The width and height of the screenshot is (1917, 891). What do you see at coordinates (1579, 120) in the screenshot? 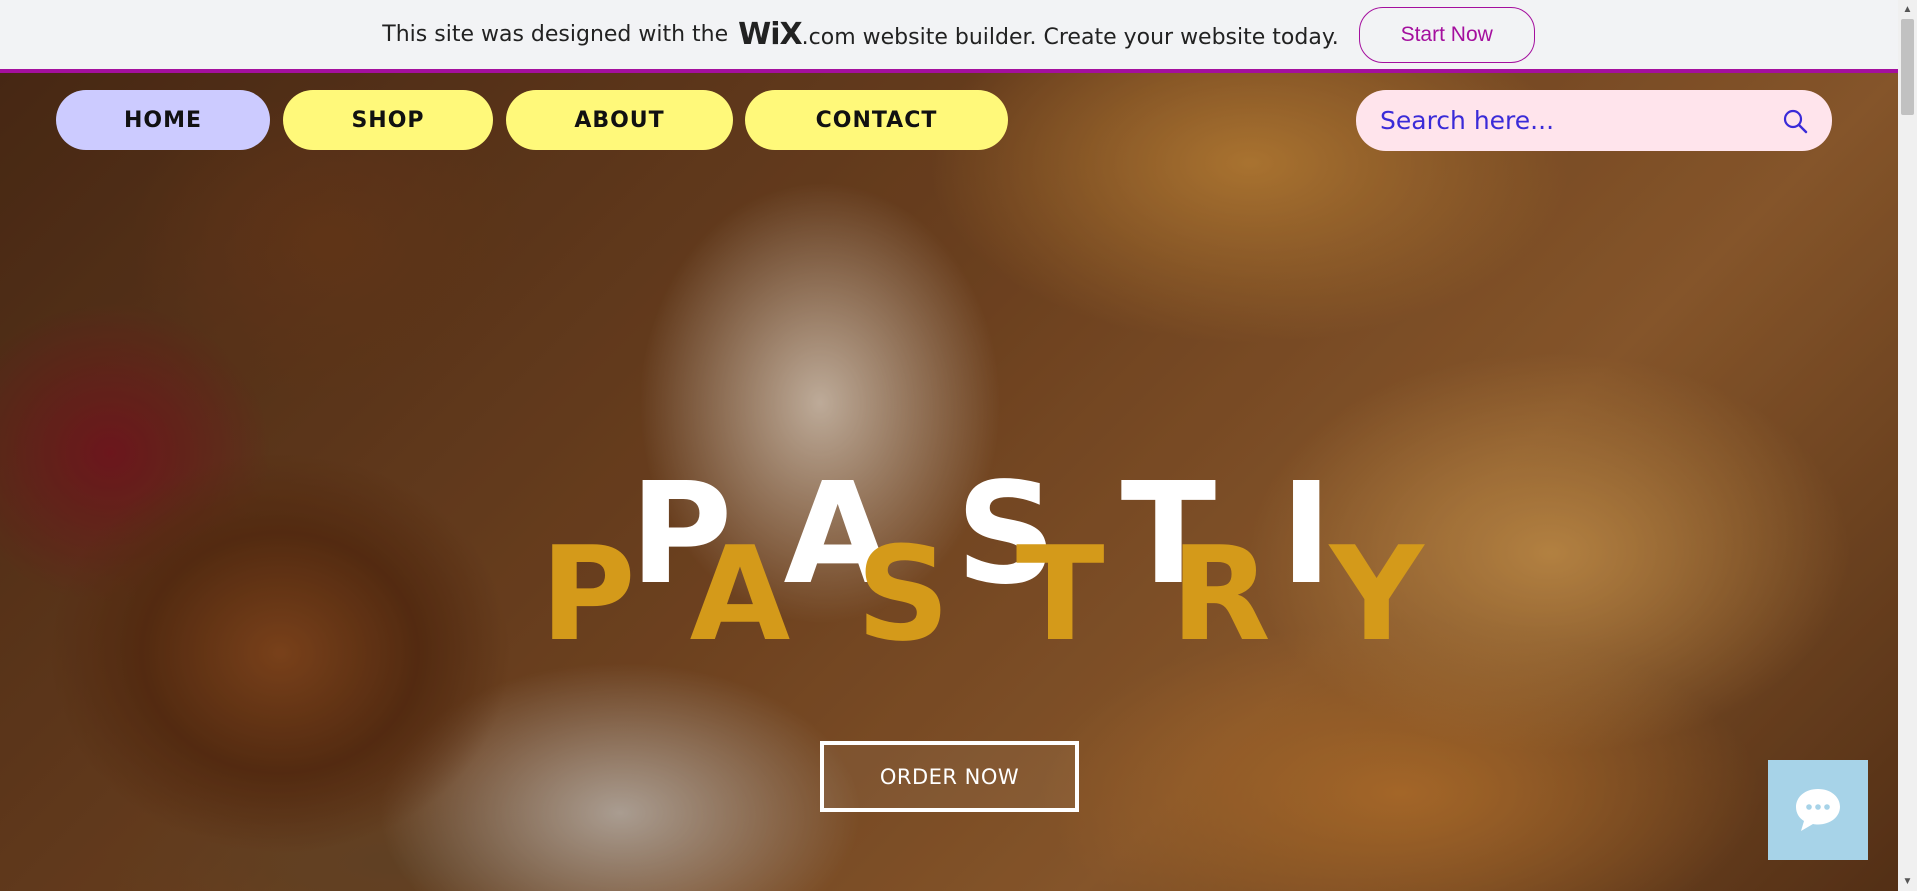
I see `search-input` at bounding box center [1579, 120].